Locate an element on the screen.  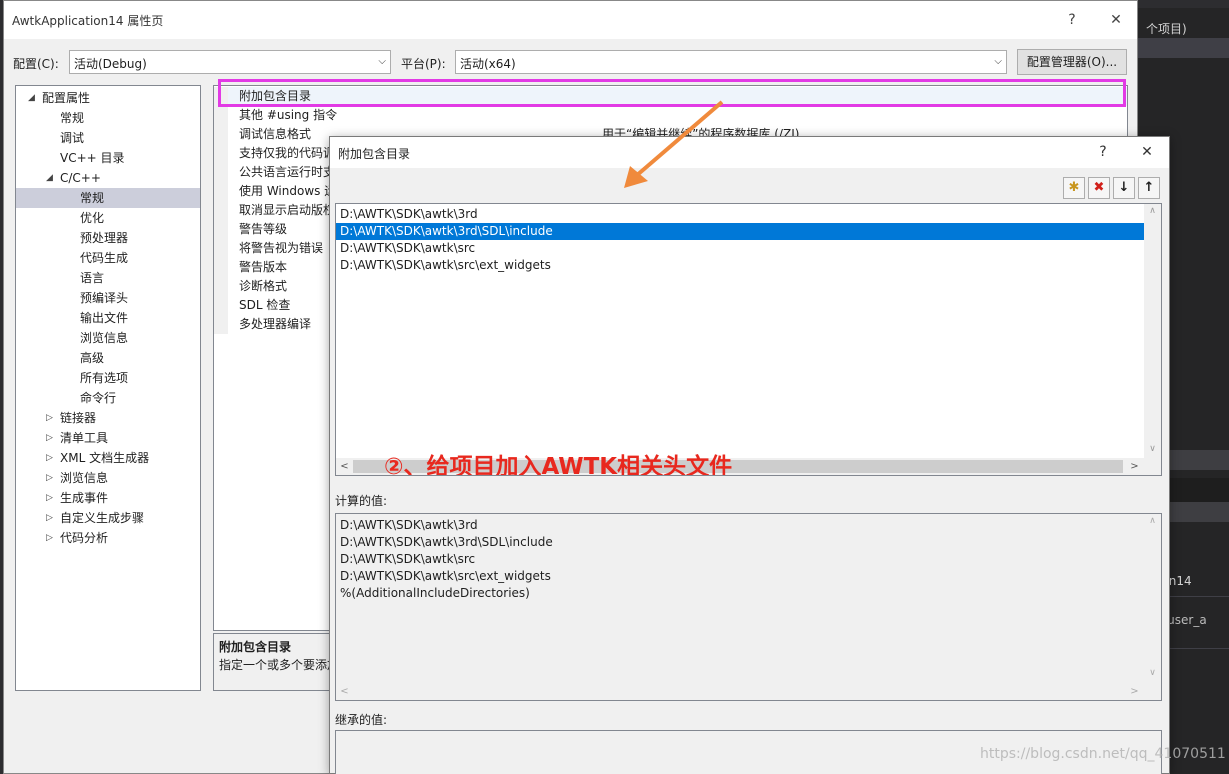
tree-item: ◢ 配置属性 is located at coordinates (108, 98).